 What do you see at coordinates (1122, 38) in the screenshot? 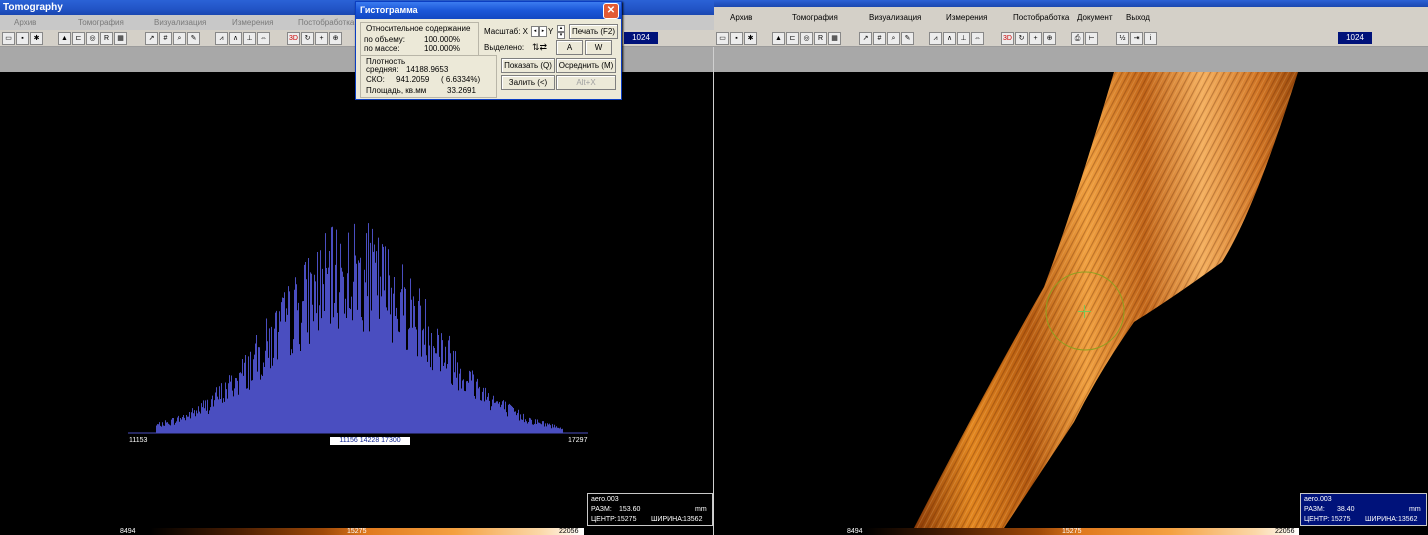
I see `fraction-icon: ½` at bounding box center [1122, 38].